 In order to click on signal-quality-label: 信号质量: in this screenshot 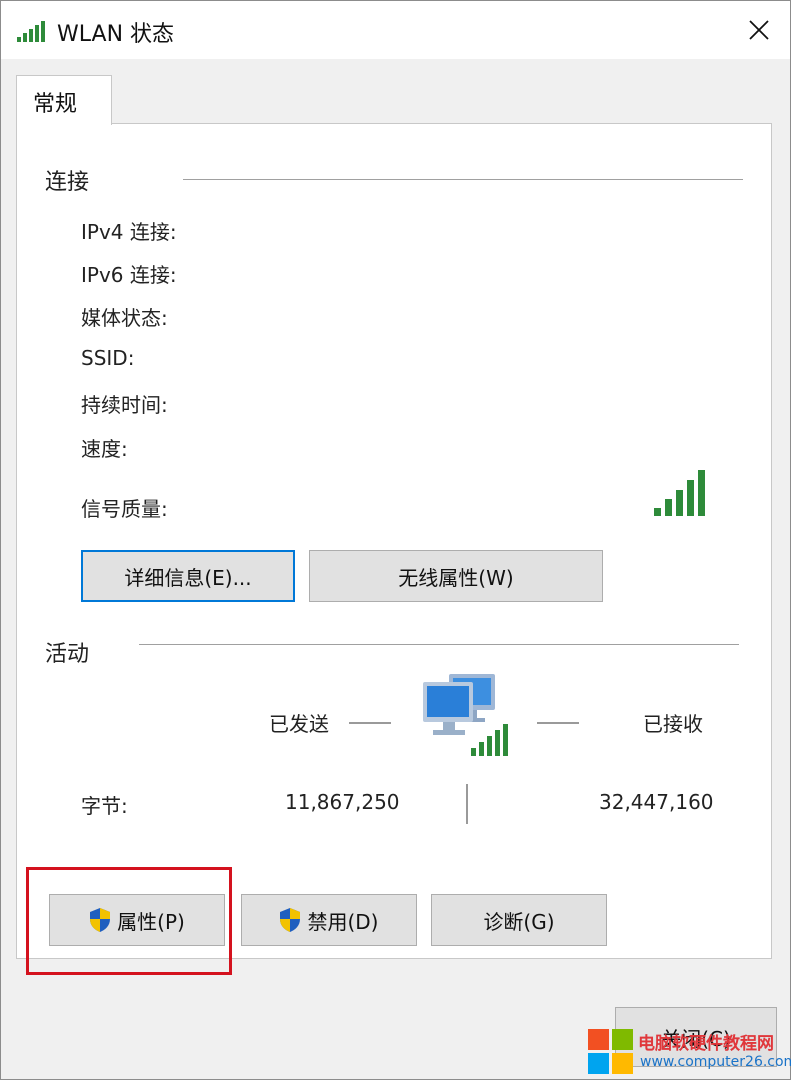, I will do `click(124, 509)`.